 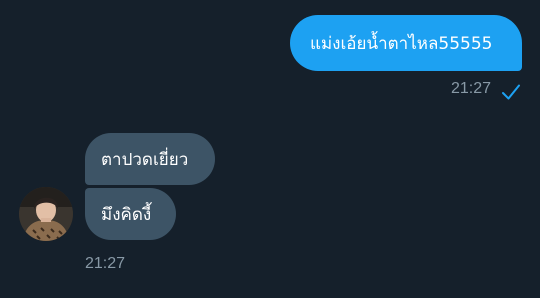 I want to click on incoming-message-bubble: ตาปวดเยี่ยว, so click(x=150, y=159).